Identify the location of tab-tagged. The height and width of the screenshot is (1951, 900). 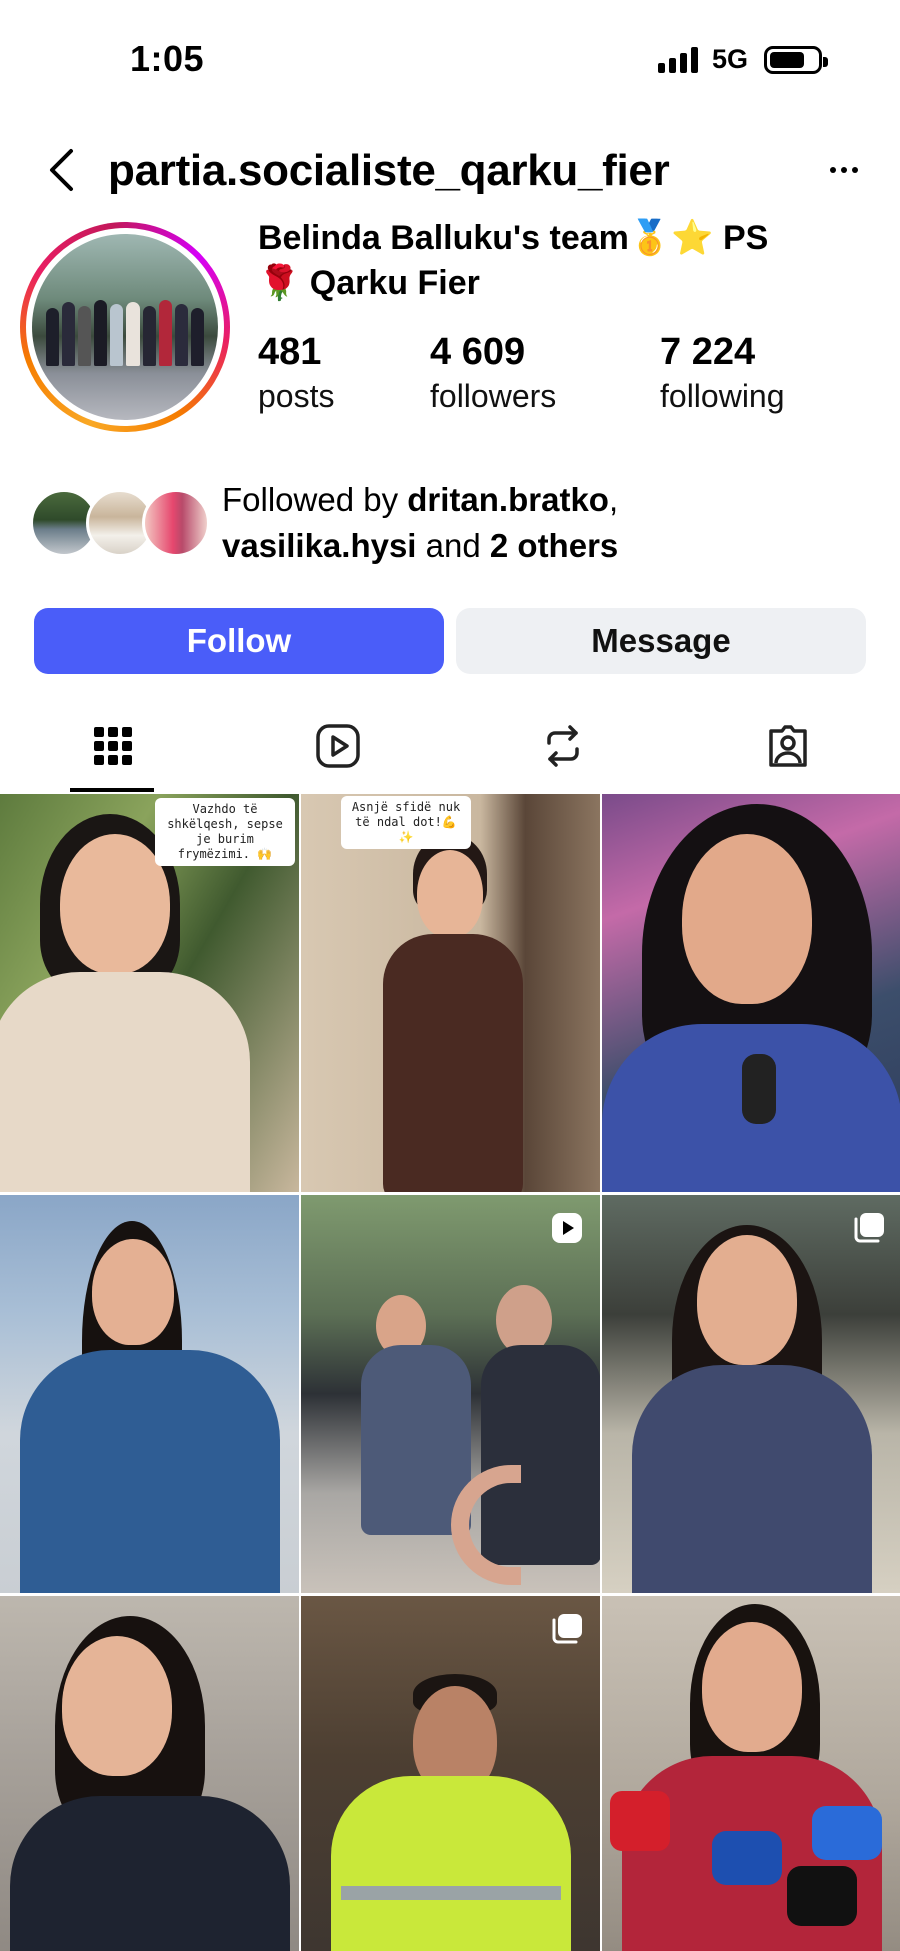
(787, 746).